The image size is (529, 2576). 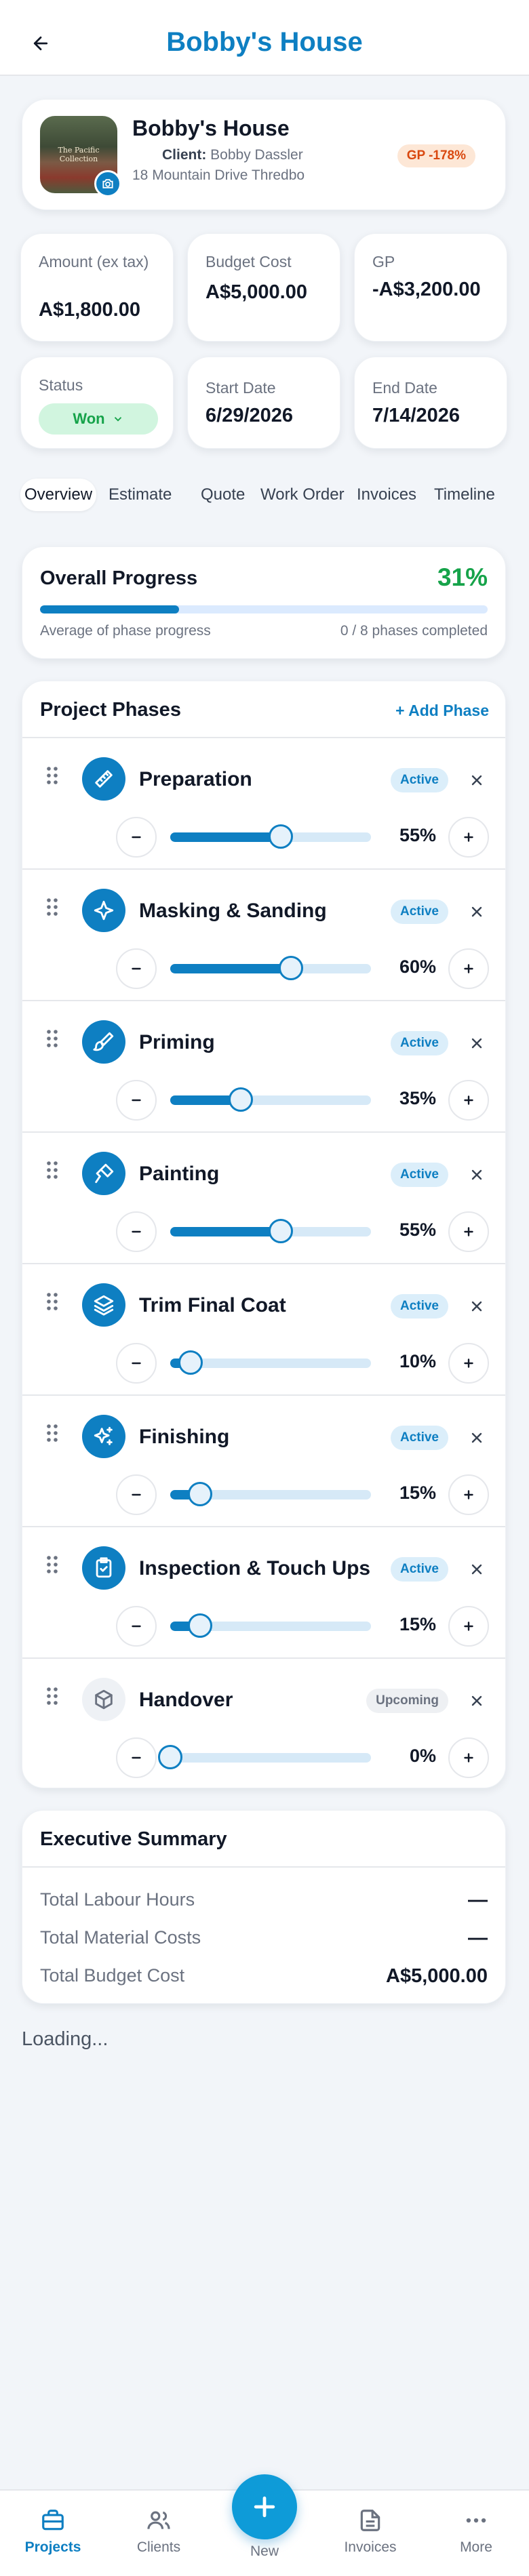 I want to click on phase-name: Preparation, so click(x=196, y=779).